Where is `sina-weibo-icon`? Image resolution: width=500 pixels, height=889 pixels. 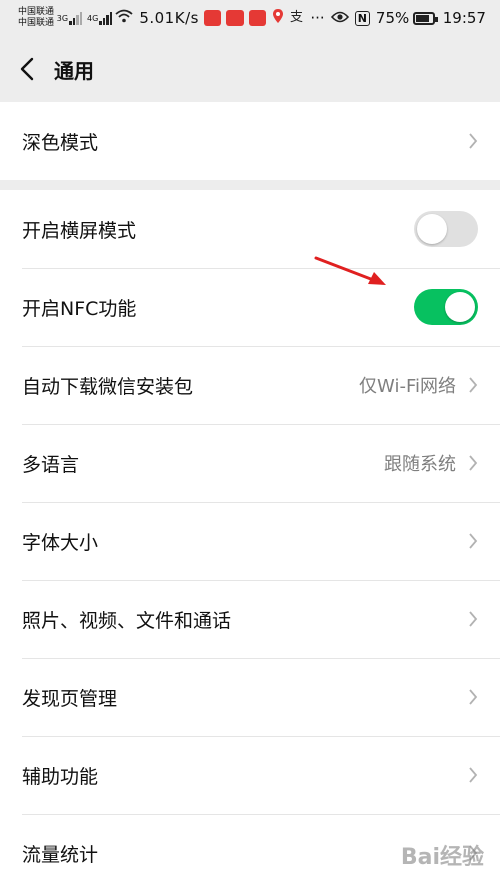
sina-weibo-icon is located at coordinates (212, 18).